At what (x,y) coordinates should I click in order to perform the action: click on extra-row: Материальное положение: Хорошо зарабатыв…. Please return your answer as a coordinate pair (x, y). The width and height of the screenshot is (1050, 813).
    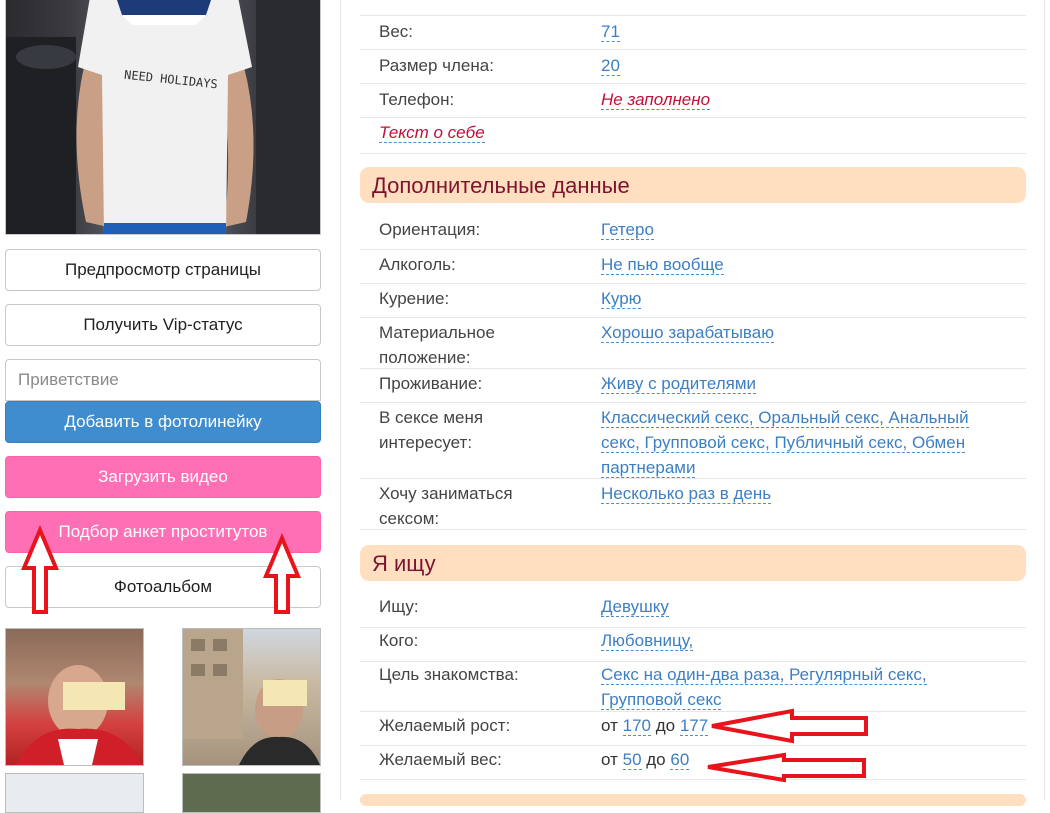
    Looking at the image, I should click on (693, 343).